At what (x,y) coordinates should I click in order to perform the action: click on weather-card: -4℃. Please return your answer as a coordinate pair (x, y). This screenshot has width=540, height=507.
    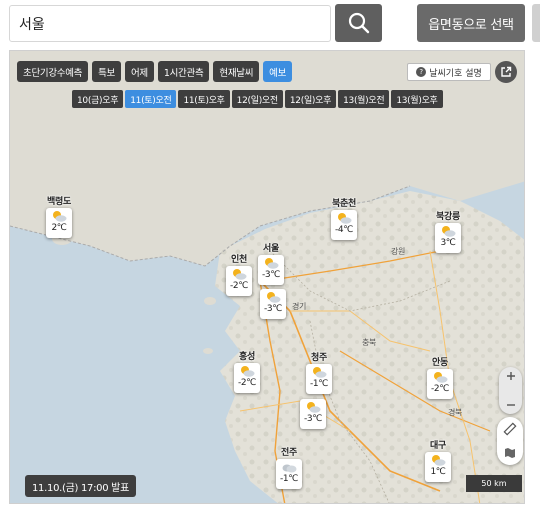
    Looking at the image, I should click on (344, 225).